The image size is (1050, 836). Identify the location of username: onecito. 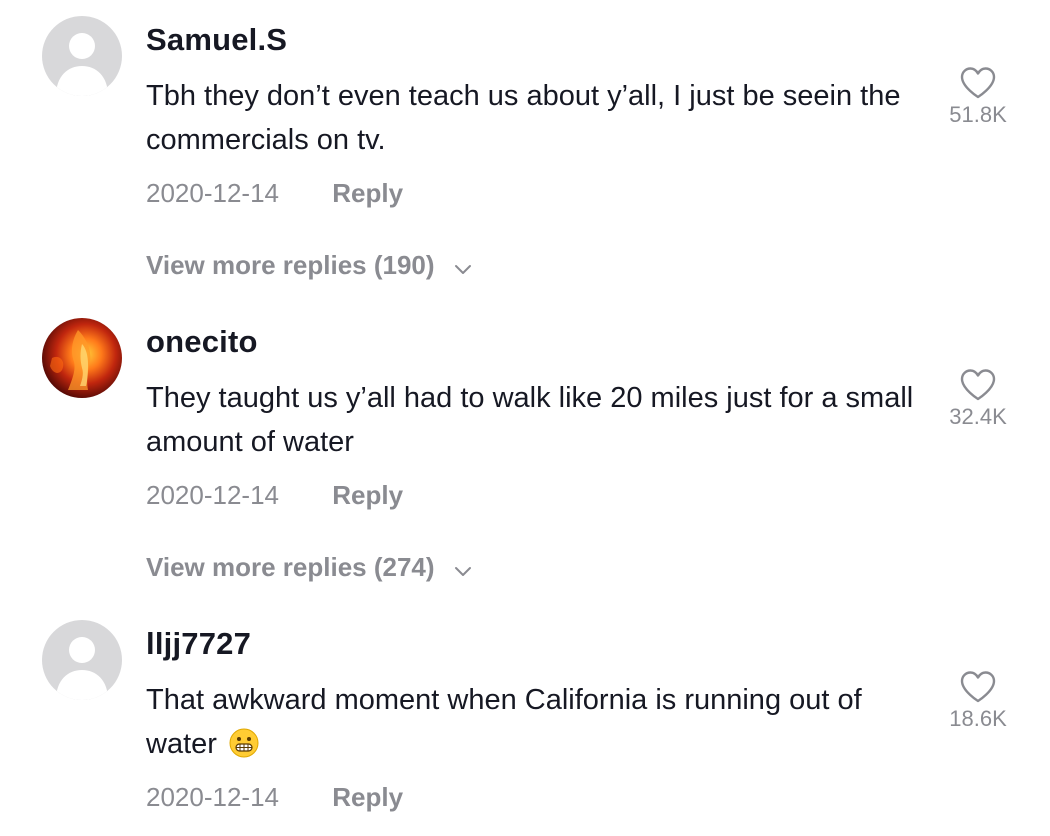
(202, 342).